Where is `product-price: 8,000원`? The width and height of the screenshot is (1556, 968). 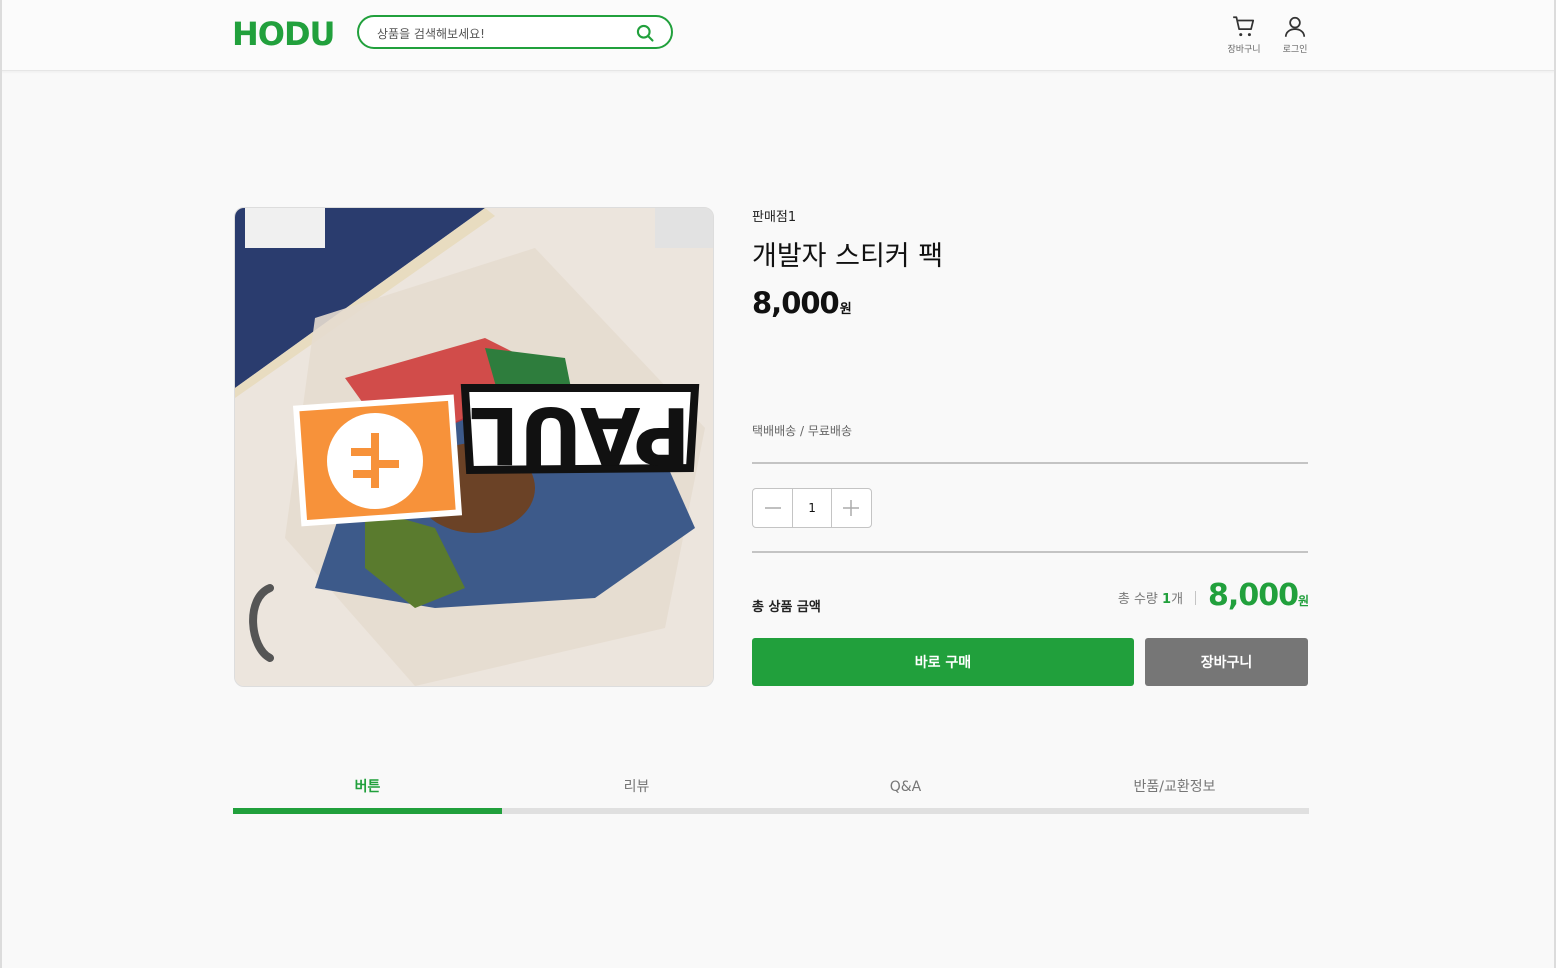
product-price: 8,000원 is located at coordinates (802, 303).